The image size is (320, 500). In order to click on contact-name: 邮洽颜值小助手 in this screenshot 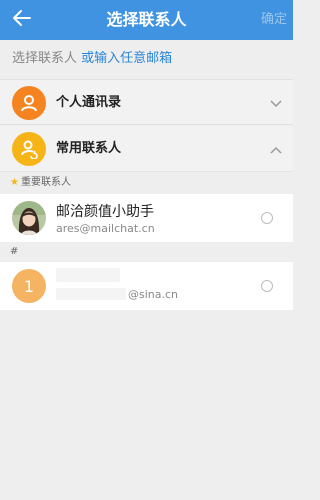, I will do `click(105, 212)`.